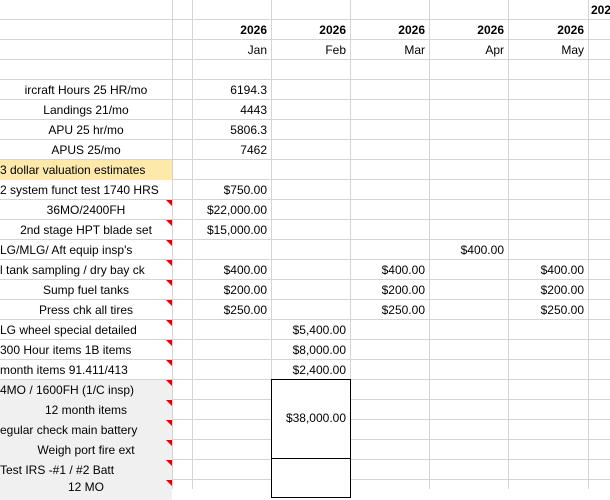 This screenshot has height=500, width=610. I want to click on row-label-cell: Landings 21/mo, so click(86, 110).